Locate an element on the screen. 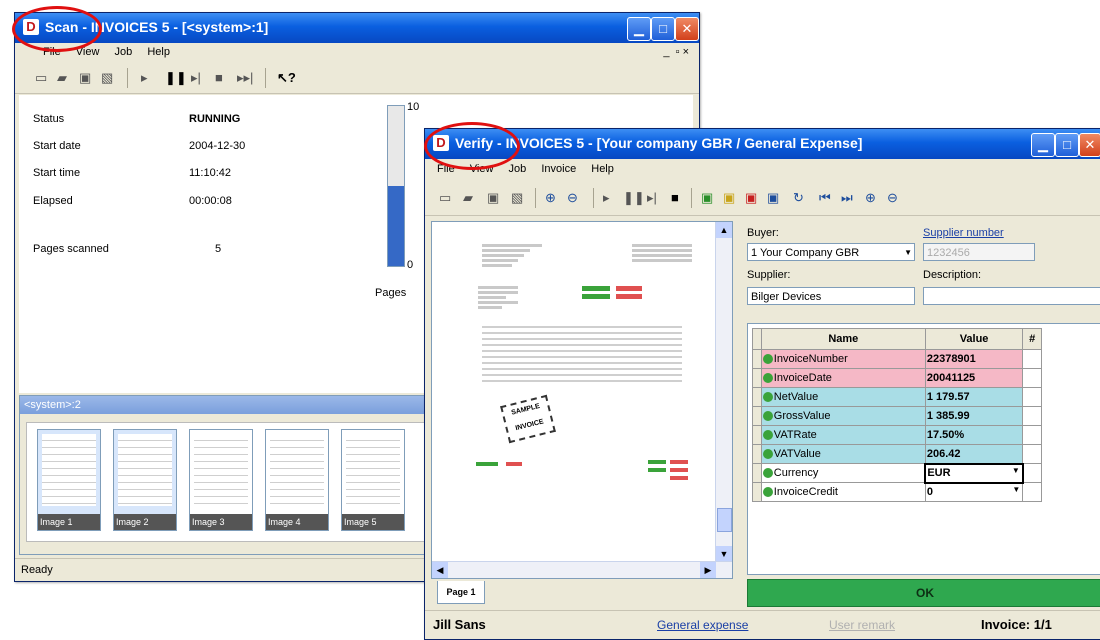 The height and width of the screenshot is (640, 1100). description-field is located at coordinates (1011, 296).